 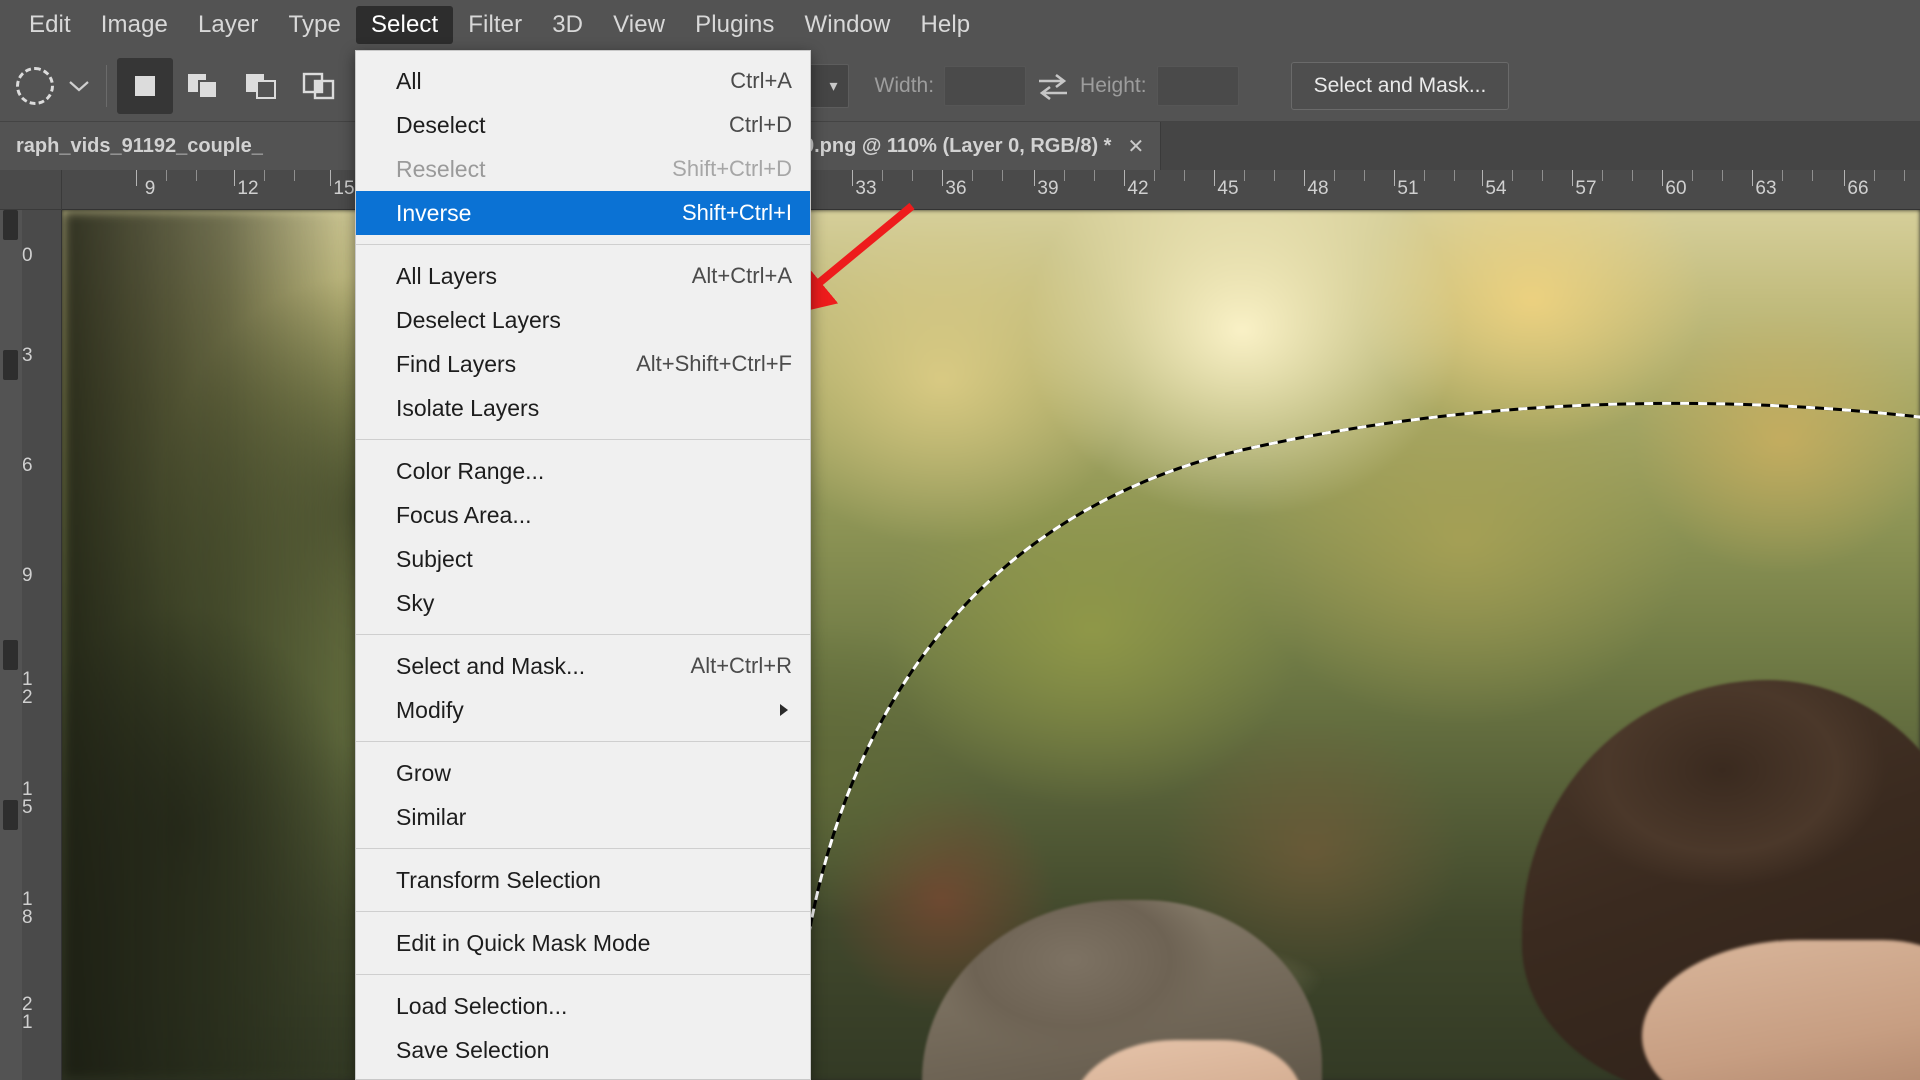 I want to click on menubar-item-label: Help, so click(x=945, y=24).